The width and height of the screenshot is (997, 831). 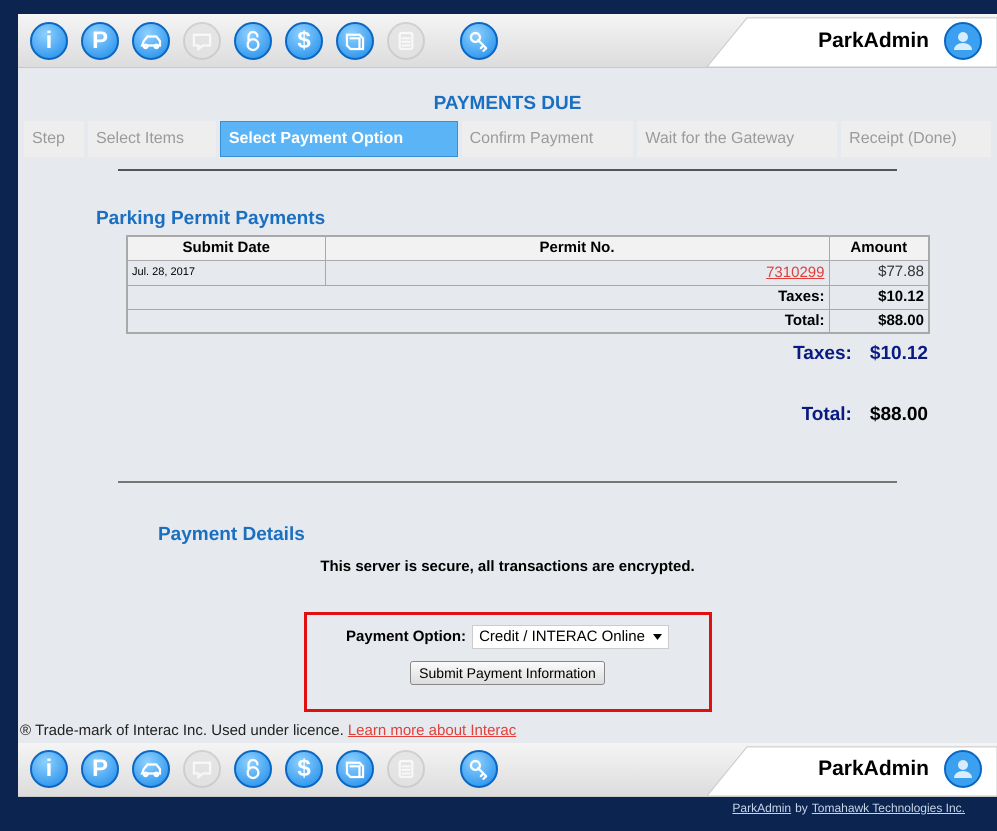 I want to click on secure-note: This server is secure, all transactions are encrypted., so click(x=507, y=566).